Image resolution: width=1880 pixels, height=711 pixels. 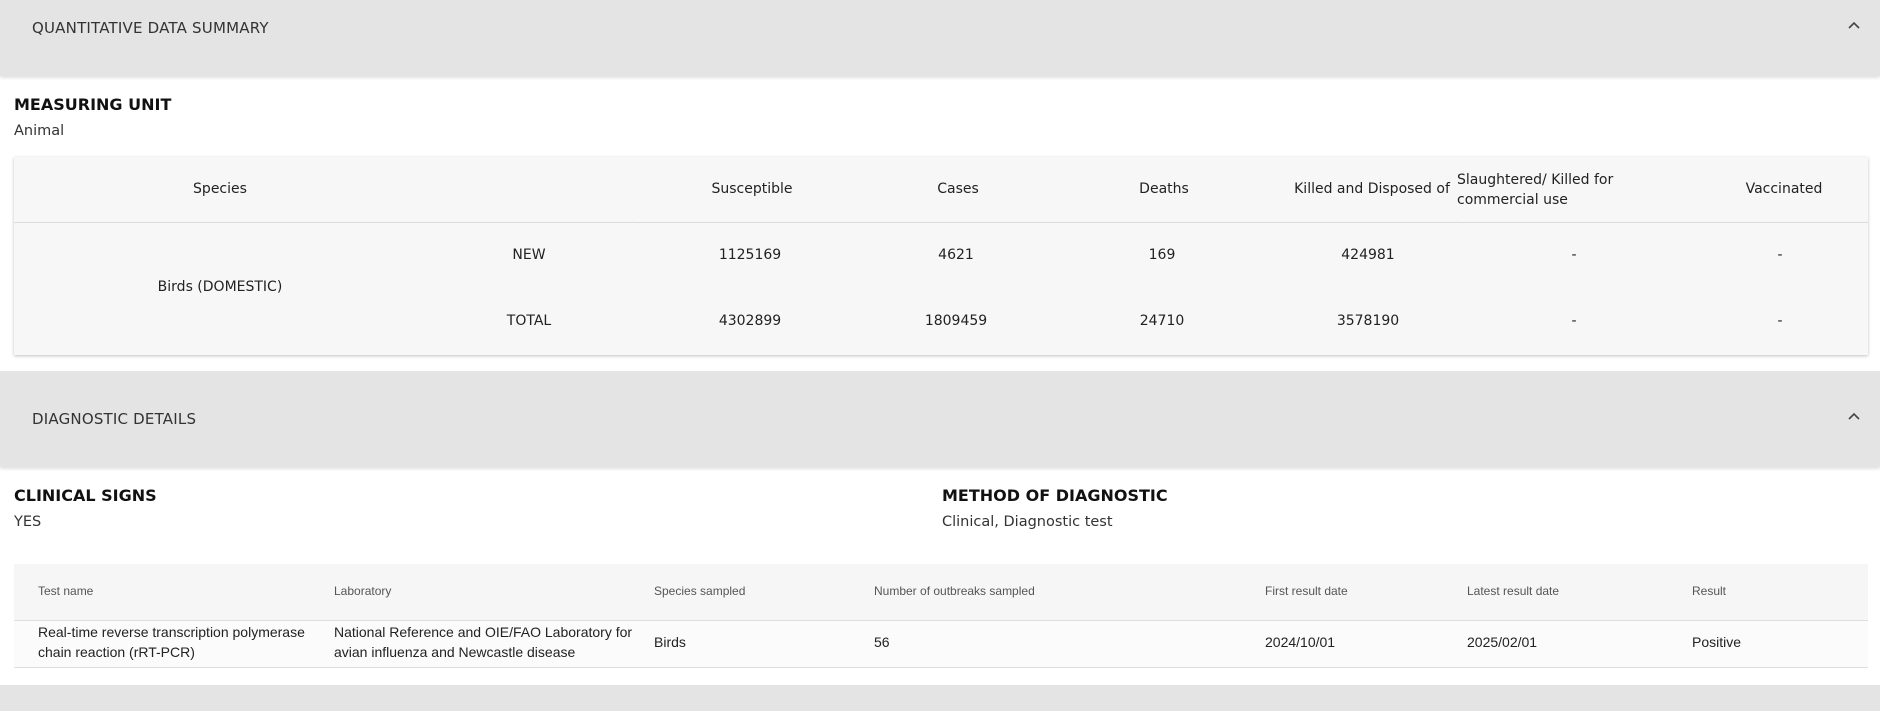 I want to click on header-killed: Killed and Disposed of, so click(x=1372, y=189).